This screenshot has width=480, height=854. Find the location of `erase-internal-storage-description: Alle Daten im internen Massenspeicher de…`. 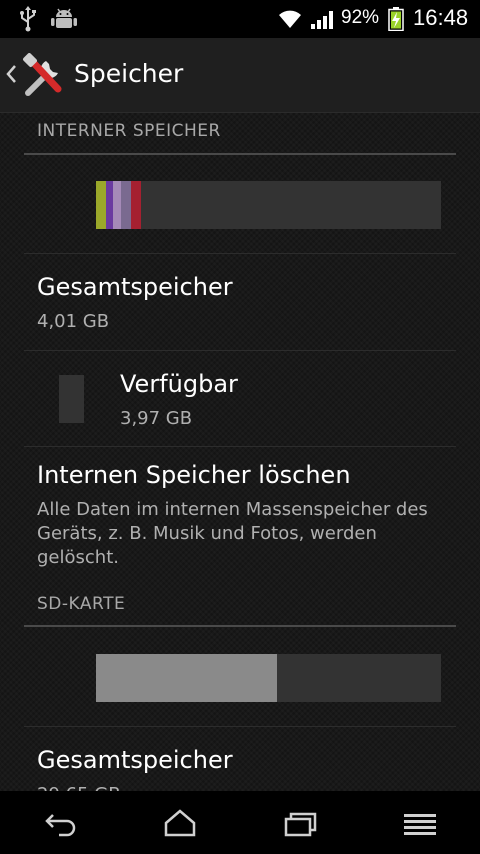

erase-internal-storage-description: Alle Daten im internen Massenspeicher de… is located at coordinates (232, 533).